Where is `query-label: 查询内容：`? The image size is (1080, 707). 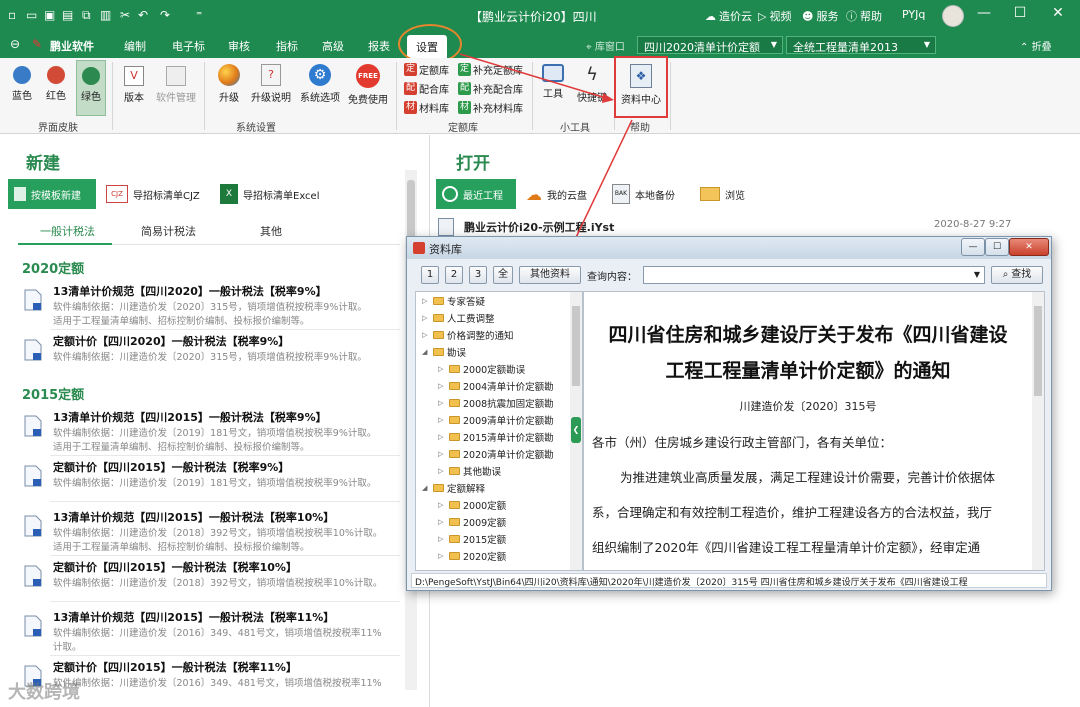 query-label: 查询内容： is located at coordinates (612, 277).